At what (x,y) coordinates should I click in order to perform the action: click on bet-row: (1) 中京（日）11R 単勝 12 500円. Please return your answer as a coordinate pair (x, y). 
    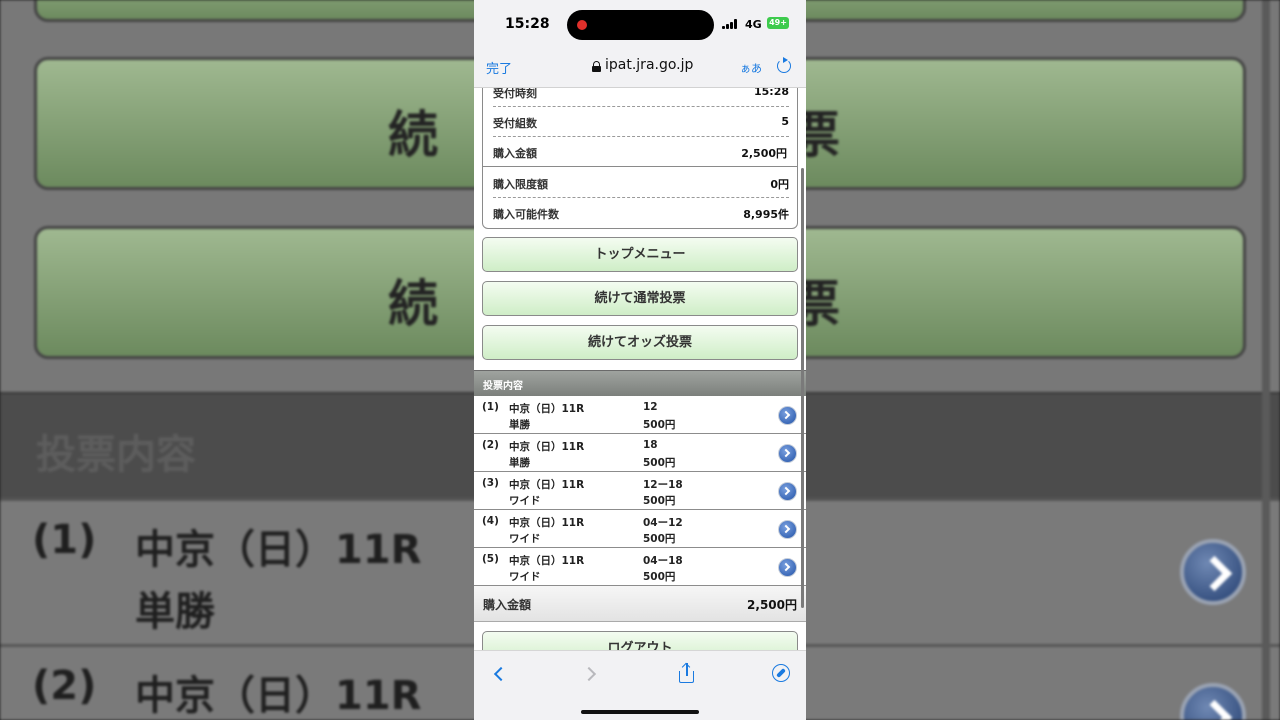
    Looking at the image, I should click on (640, 415).